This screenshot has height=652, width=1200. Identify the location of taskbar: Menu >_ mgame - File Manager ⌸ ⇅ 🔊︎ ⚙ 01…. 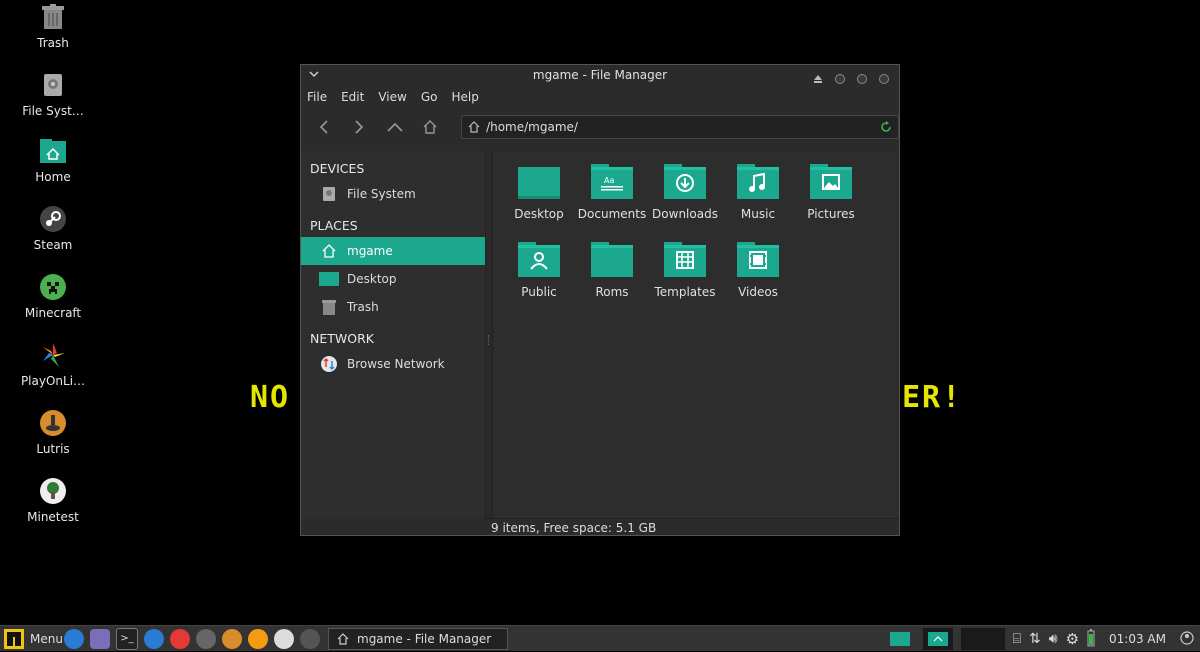
(600, 638).